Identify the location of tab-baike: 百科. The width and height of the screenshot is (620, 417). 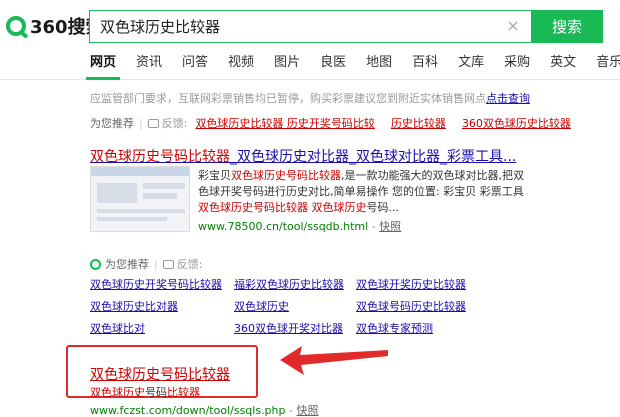
(425, 66).